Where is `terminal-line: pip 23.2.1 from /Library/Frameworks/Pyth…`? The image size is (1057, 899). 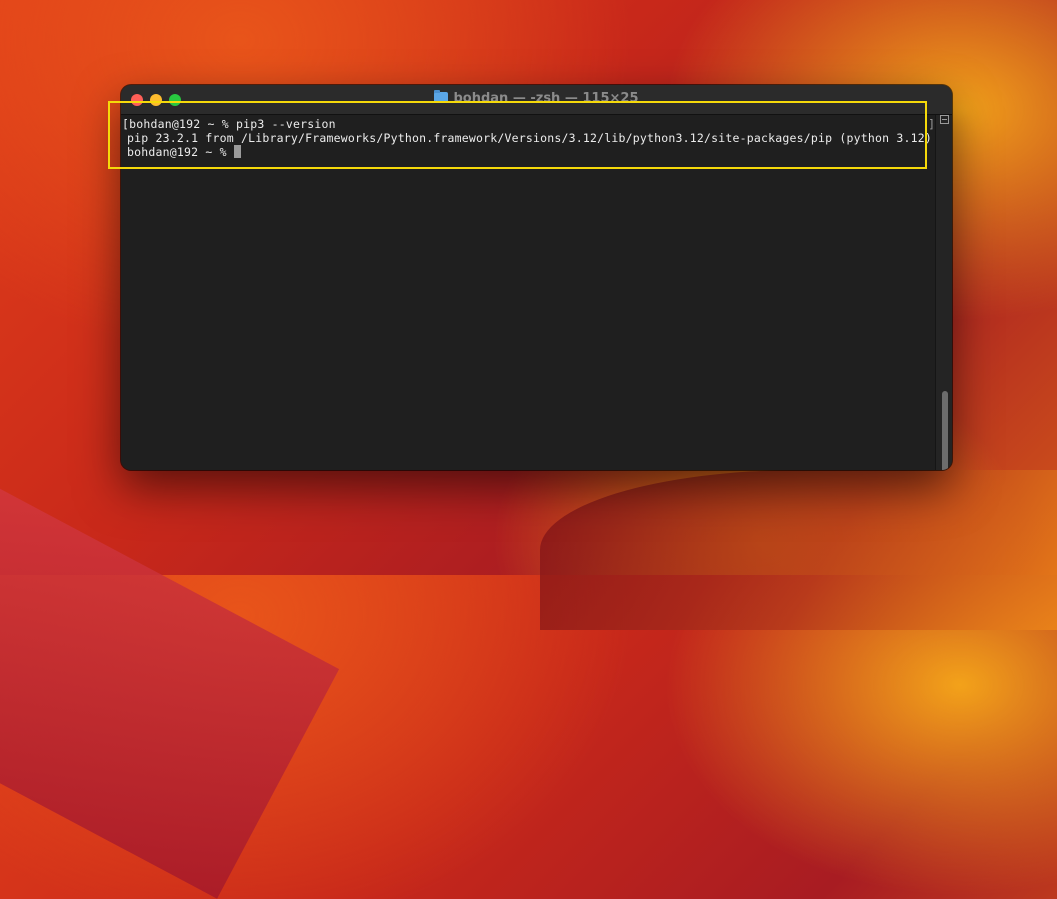 terminal-line: pip 23.2.1 from /Library/Frameworks/Pyth… is located at coordinates (529, 138).